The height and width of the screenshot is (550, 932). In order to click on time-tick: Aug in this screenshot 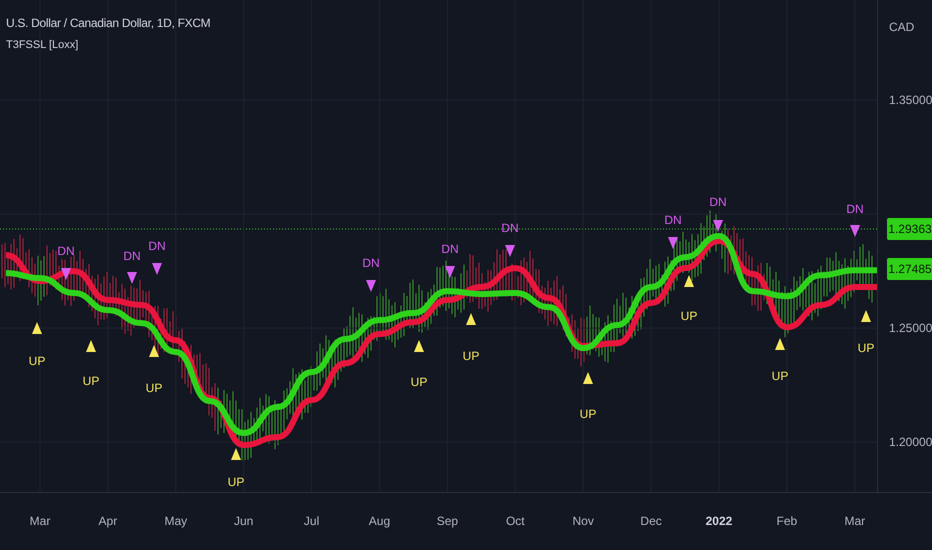, I will do `click(379, 521)`.